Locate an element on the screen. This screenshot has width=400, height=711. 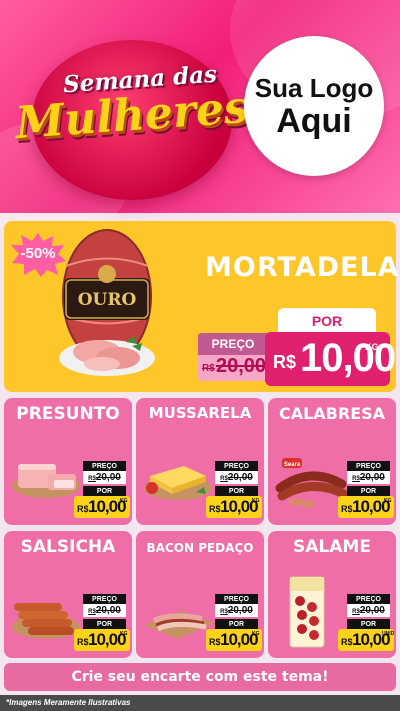
product-name: BACON PEDAÇO is located at coordinates (200, 548).